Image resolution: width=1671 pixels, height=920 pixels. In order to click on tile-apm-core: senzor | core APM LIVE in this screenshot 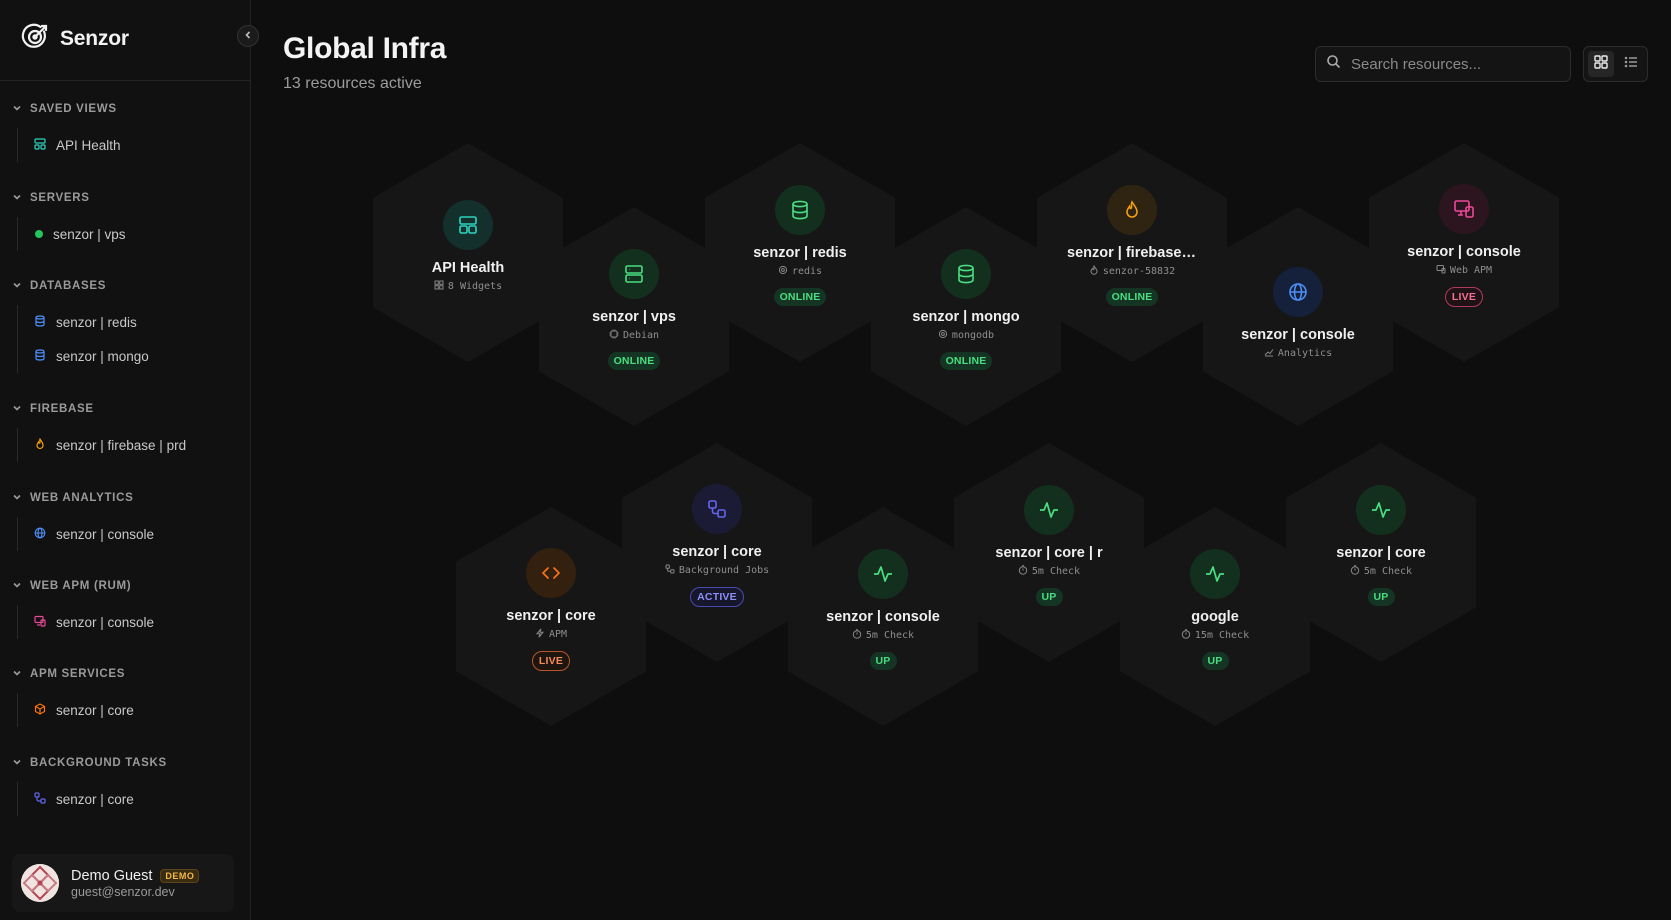, I will do `click(551, 616)`.